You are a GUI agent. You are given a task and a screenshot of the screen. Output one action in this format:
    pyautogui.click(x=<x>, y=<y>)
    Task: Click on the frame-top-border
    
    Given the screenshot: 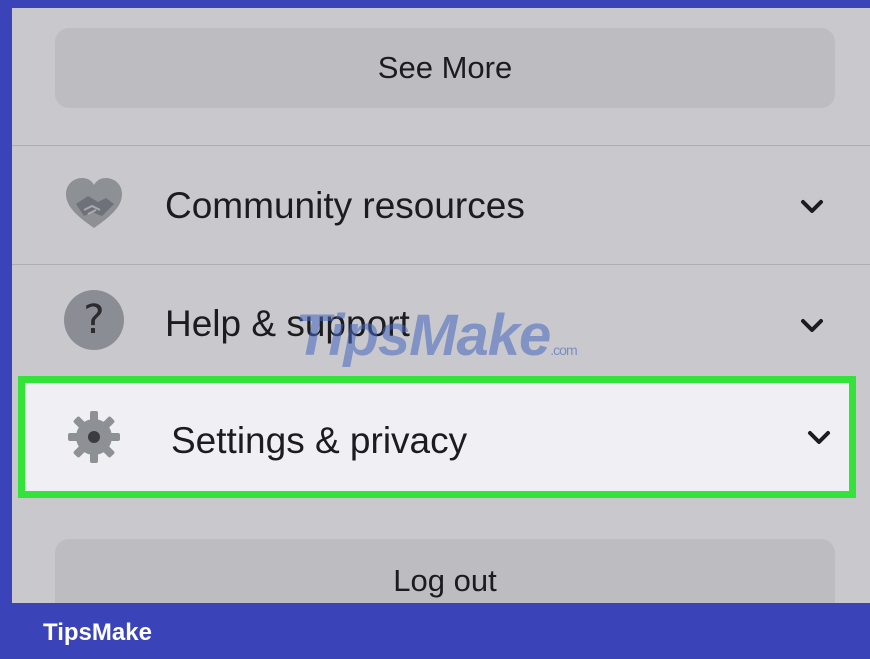 What is the action you would take?
    pyautogui.click(x=435, y=4)
    